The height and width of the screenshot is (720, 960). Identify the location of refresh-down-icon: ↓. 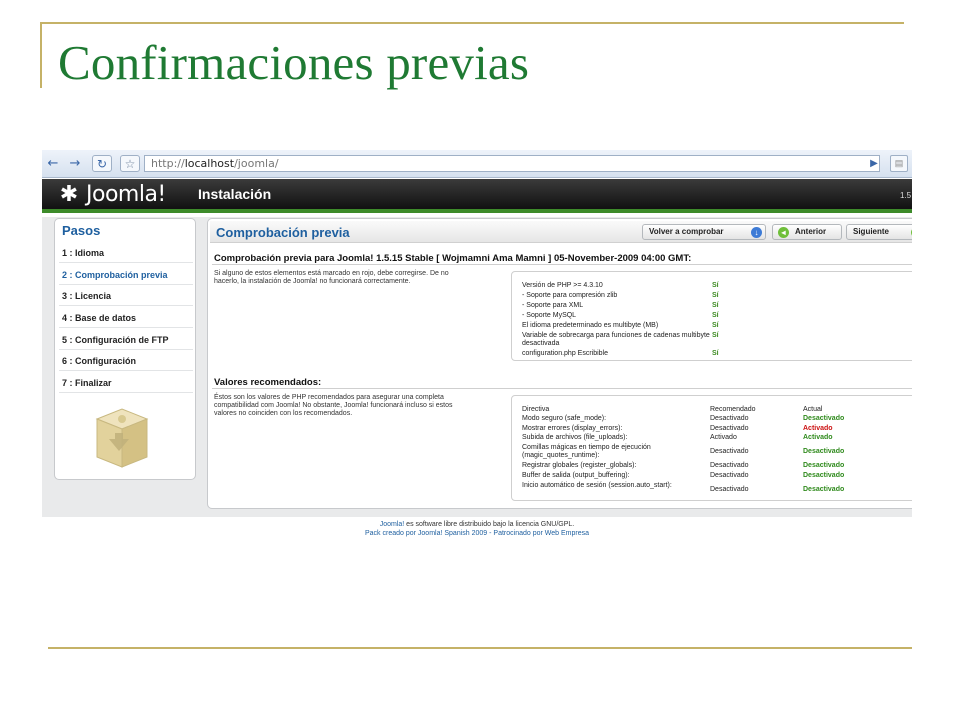
(756, 232).